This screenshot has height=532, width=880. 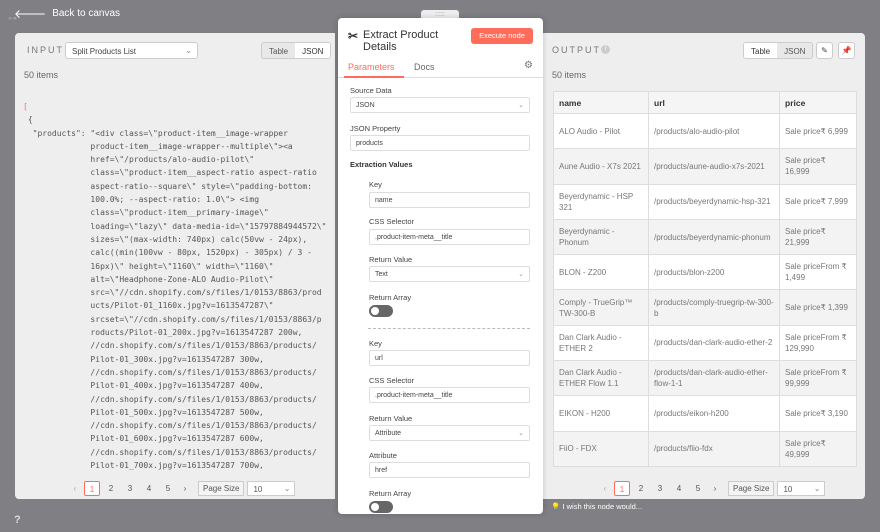 What do you see at coordinates (449, 470) in the screenshot?
I see `attribute-input: href` at bounding box center [449, 470].